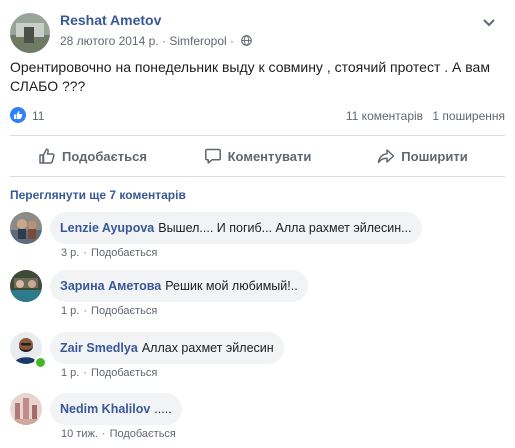 Image resolution: width=515 pixels, height=448 pixels. What do you see at coordinates (79, 434) in the screenshot?
I see `comment-time: 10 тиж.` at bounding box center [79, 434].